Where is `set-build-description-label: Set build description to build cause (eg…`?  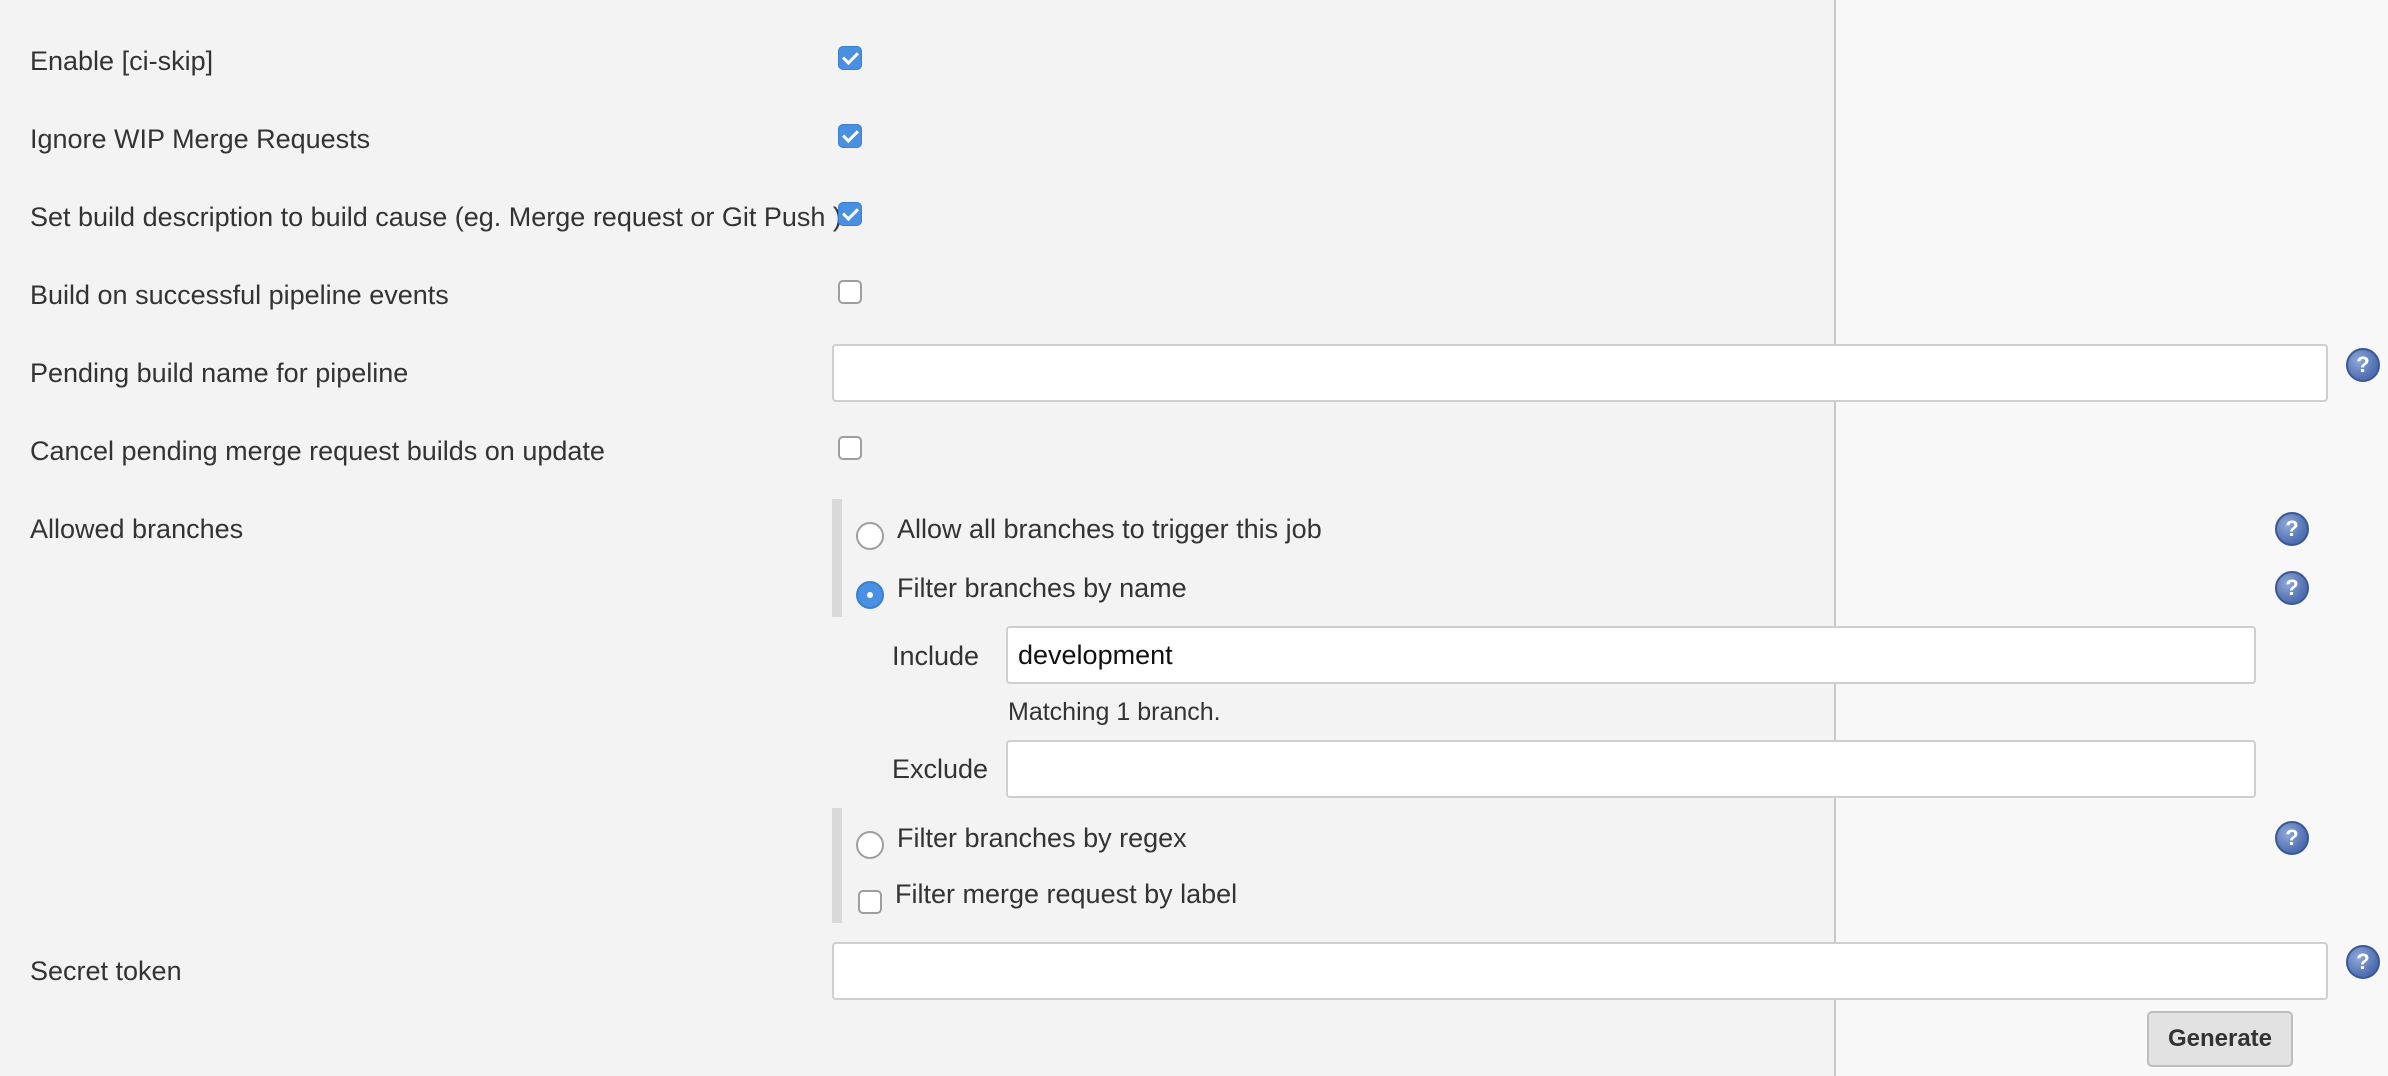 set-build-description-label: Set build description to build cause (eg… is located at coordinates (436, 217).